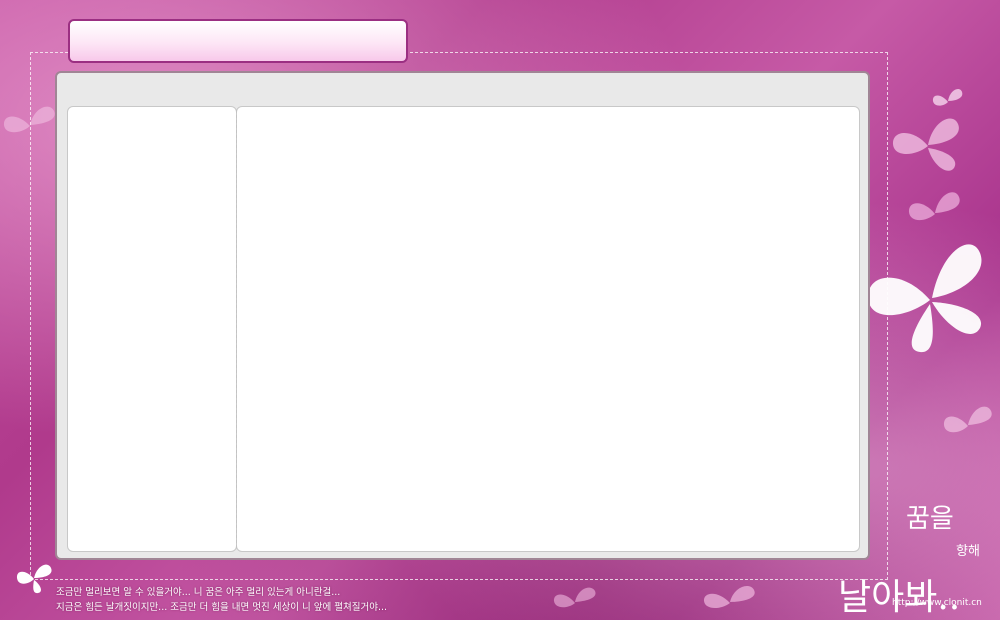  I want to click on watermark-url: http://www.clonit.cn, so click(937, 603).